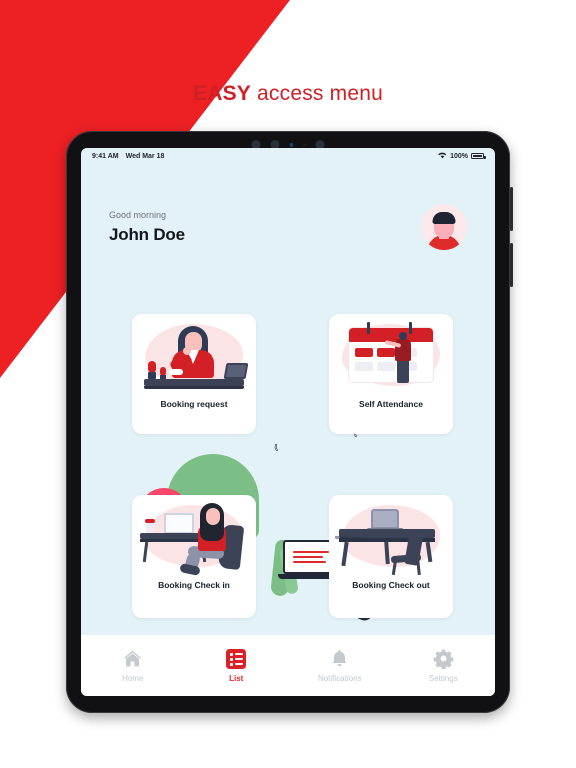  I want to click on tab-home: Home, so click(133, 665).